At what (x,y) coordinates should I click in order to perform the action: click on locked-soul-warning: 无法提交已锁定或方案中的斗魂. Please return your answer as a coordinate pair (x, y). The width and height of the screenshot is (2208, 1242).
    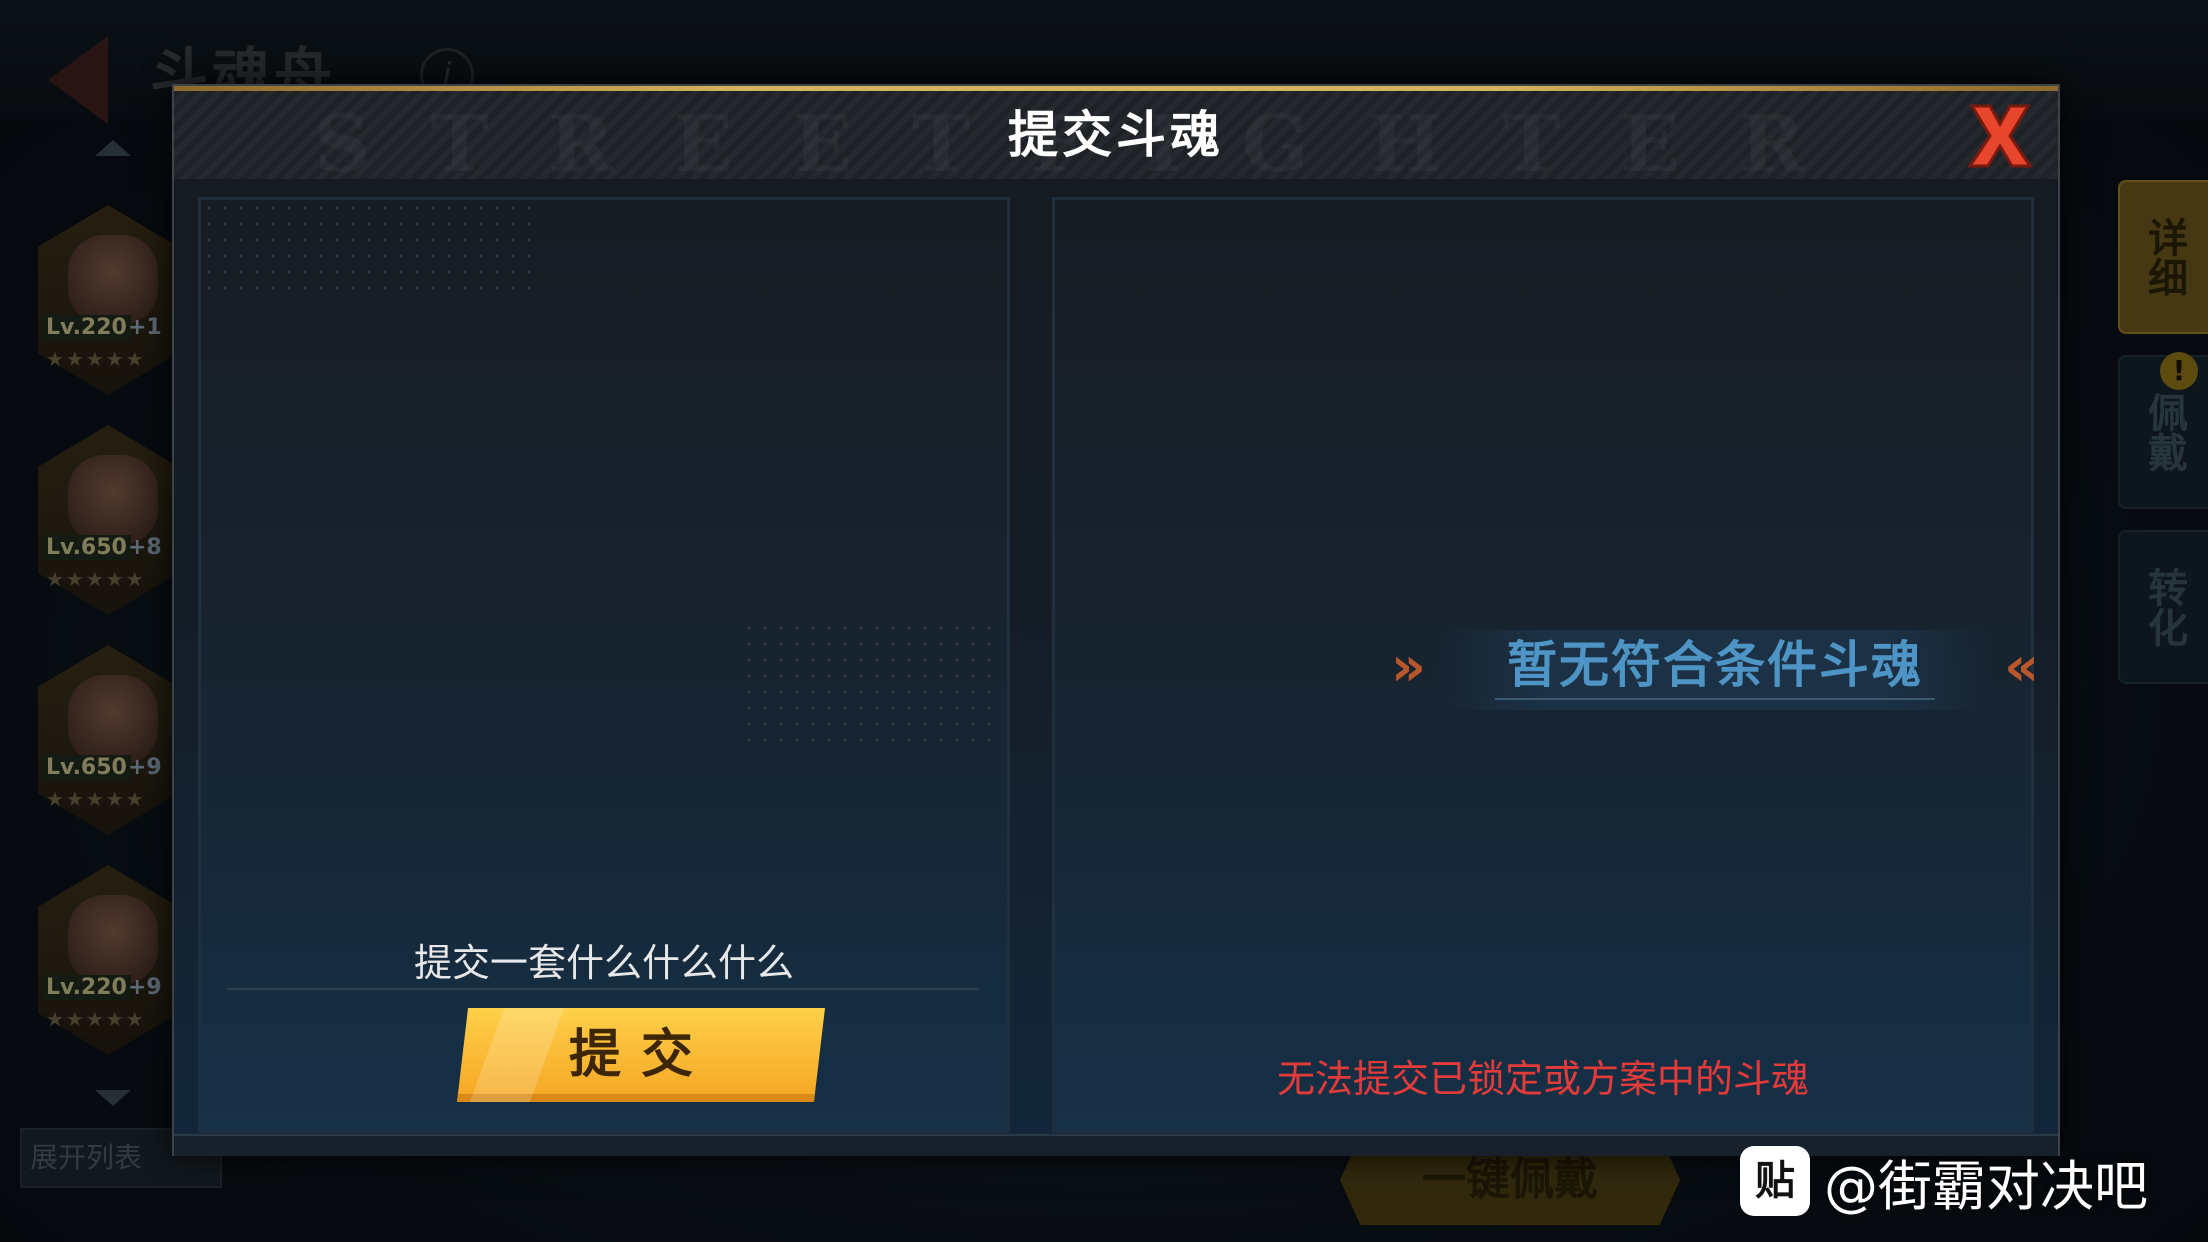
    Looking at the image, I should click on (1542, 1079).